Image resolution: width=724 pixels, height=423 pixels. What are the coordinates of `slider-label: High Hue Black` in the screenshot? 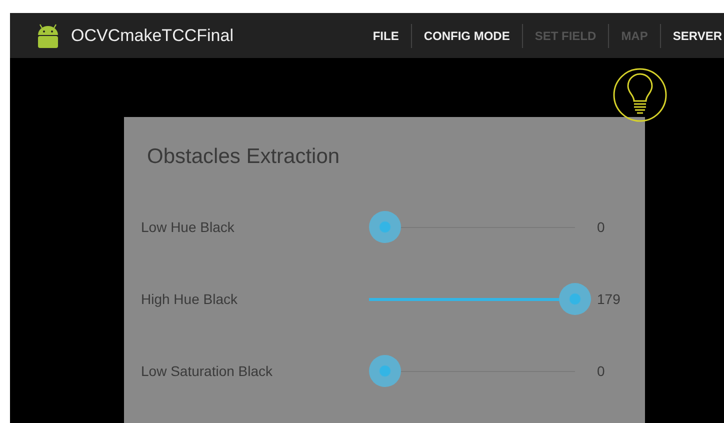 It's located at (189, 299).